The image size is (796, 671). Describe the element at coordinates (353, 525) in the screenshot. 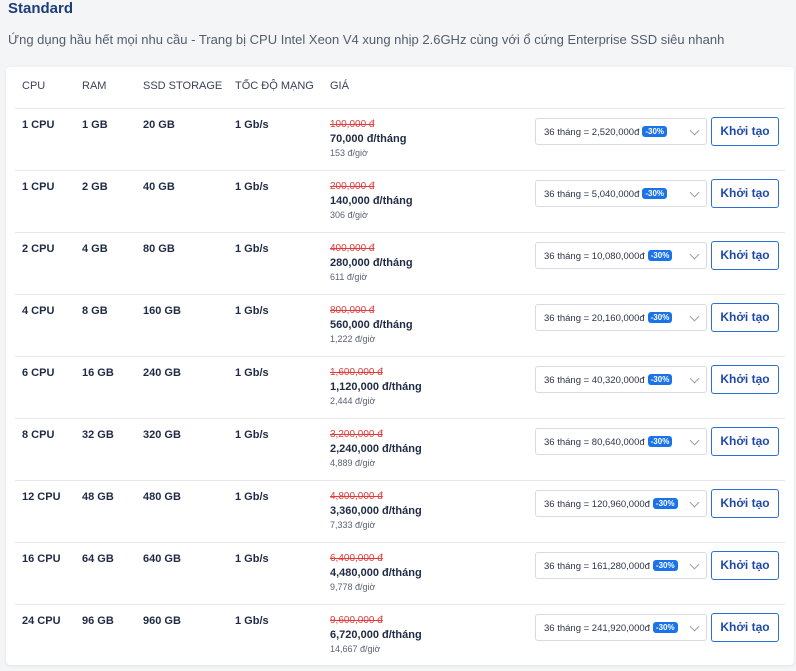

I see `hourly-price: 7,333 đ/giờ` at that location.